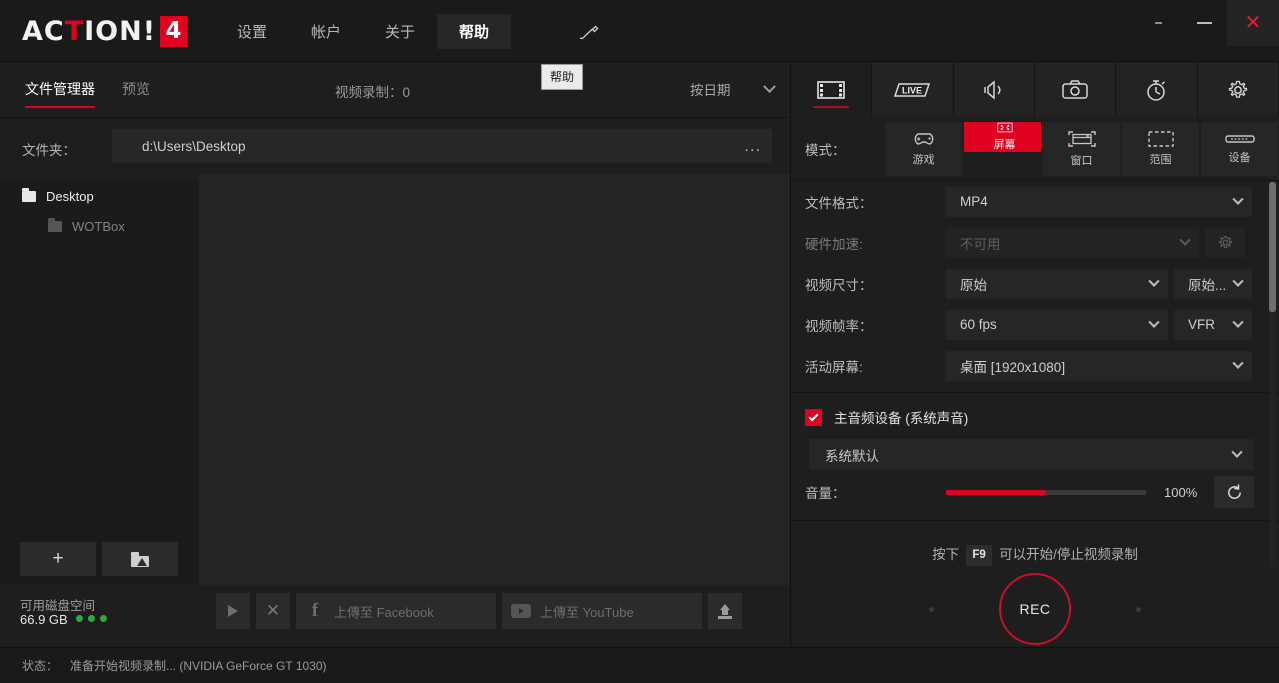  Describe the element at coordinates (1035, 609) in the screenshot. I see `record-button: REC` at that location.